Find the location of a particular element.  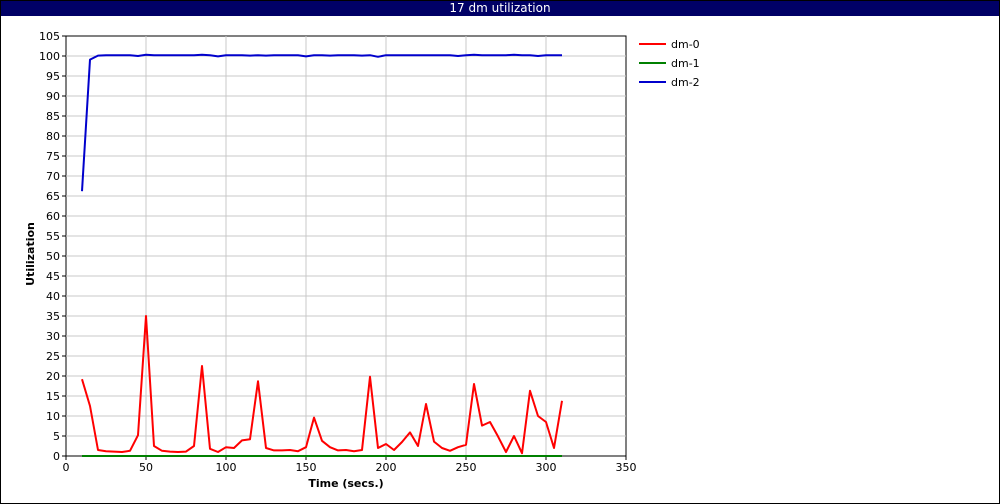

y-tick-label: 70 is located at coordinates (53, 176).